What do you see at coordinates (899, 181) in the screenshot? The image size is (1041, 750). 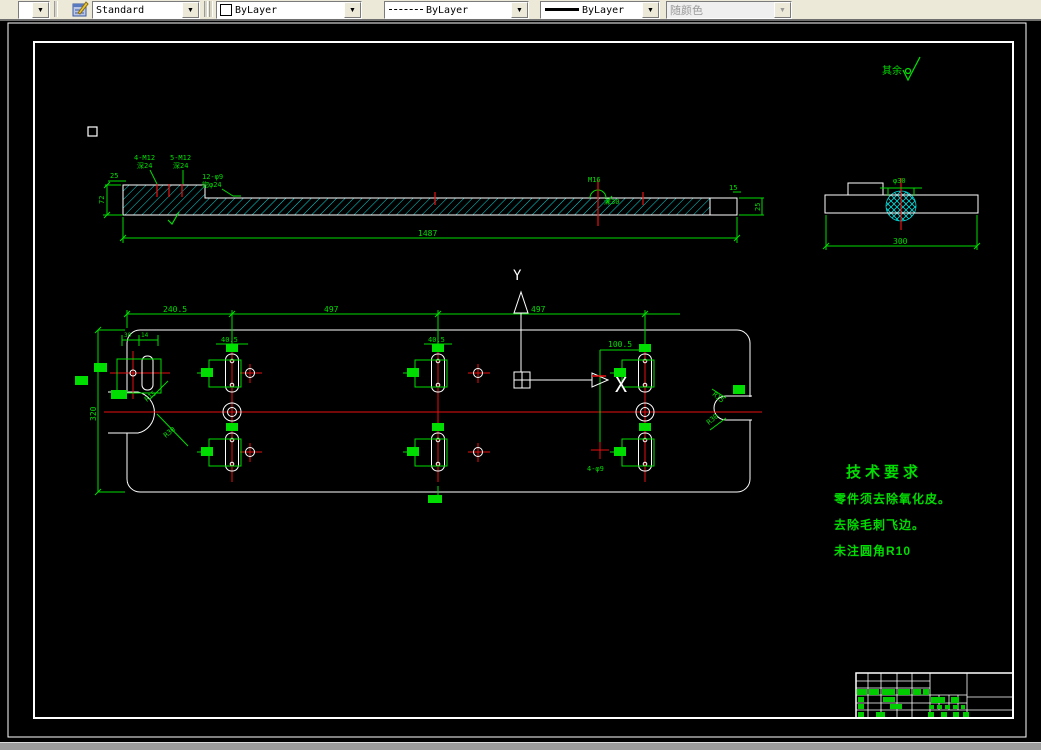 I see `dim-label: φ30` at bounding box center [899, 181].